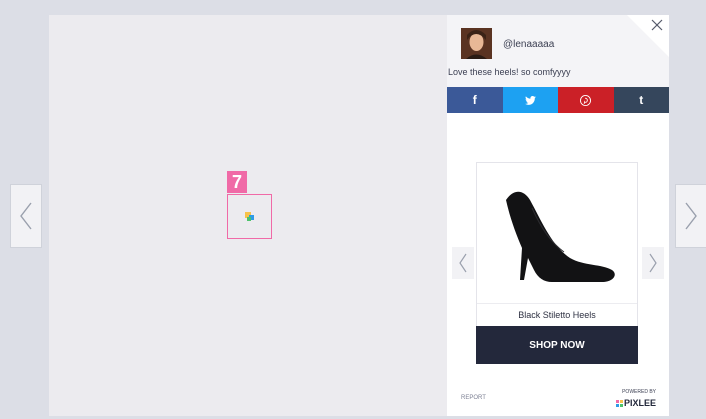 The image size is (706, 419). I want to click on product-image, so click(557, 233).